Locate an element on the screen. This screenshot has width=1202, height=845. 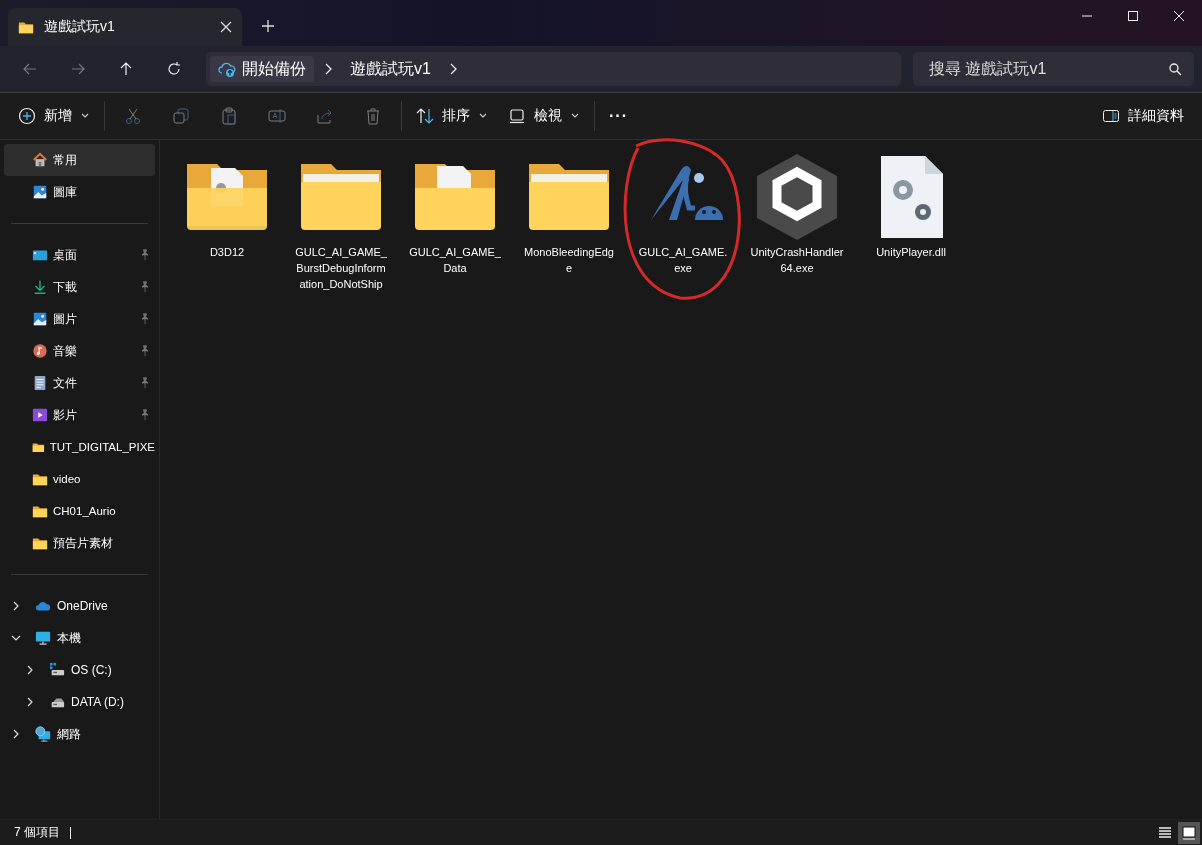
tree-item: DATA (D:) is located at coordinates (79, 702).